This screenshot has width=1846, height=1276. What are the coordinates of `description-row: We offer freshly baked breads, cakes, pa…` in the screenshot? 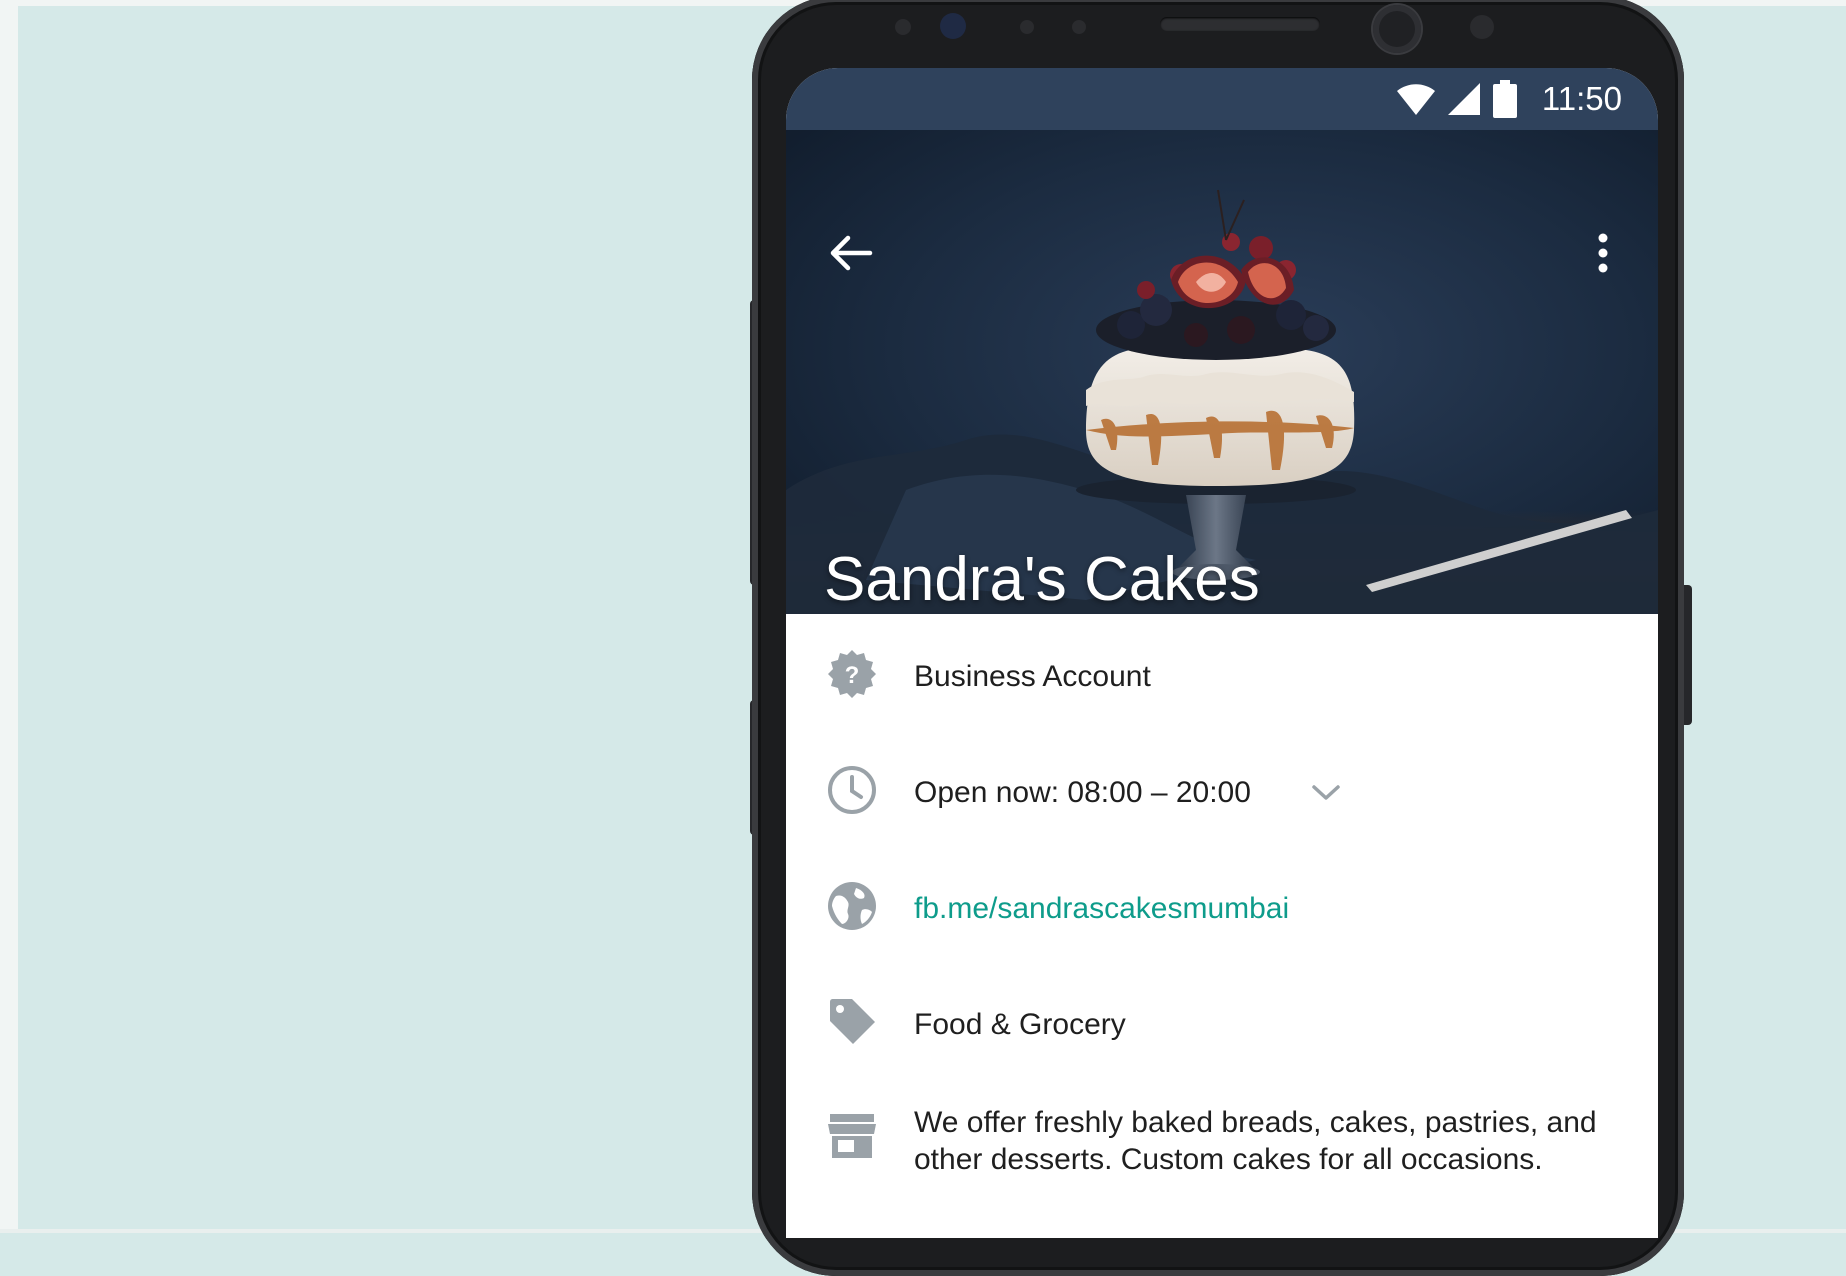 It's located at (1222, 1148).